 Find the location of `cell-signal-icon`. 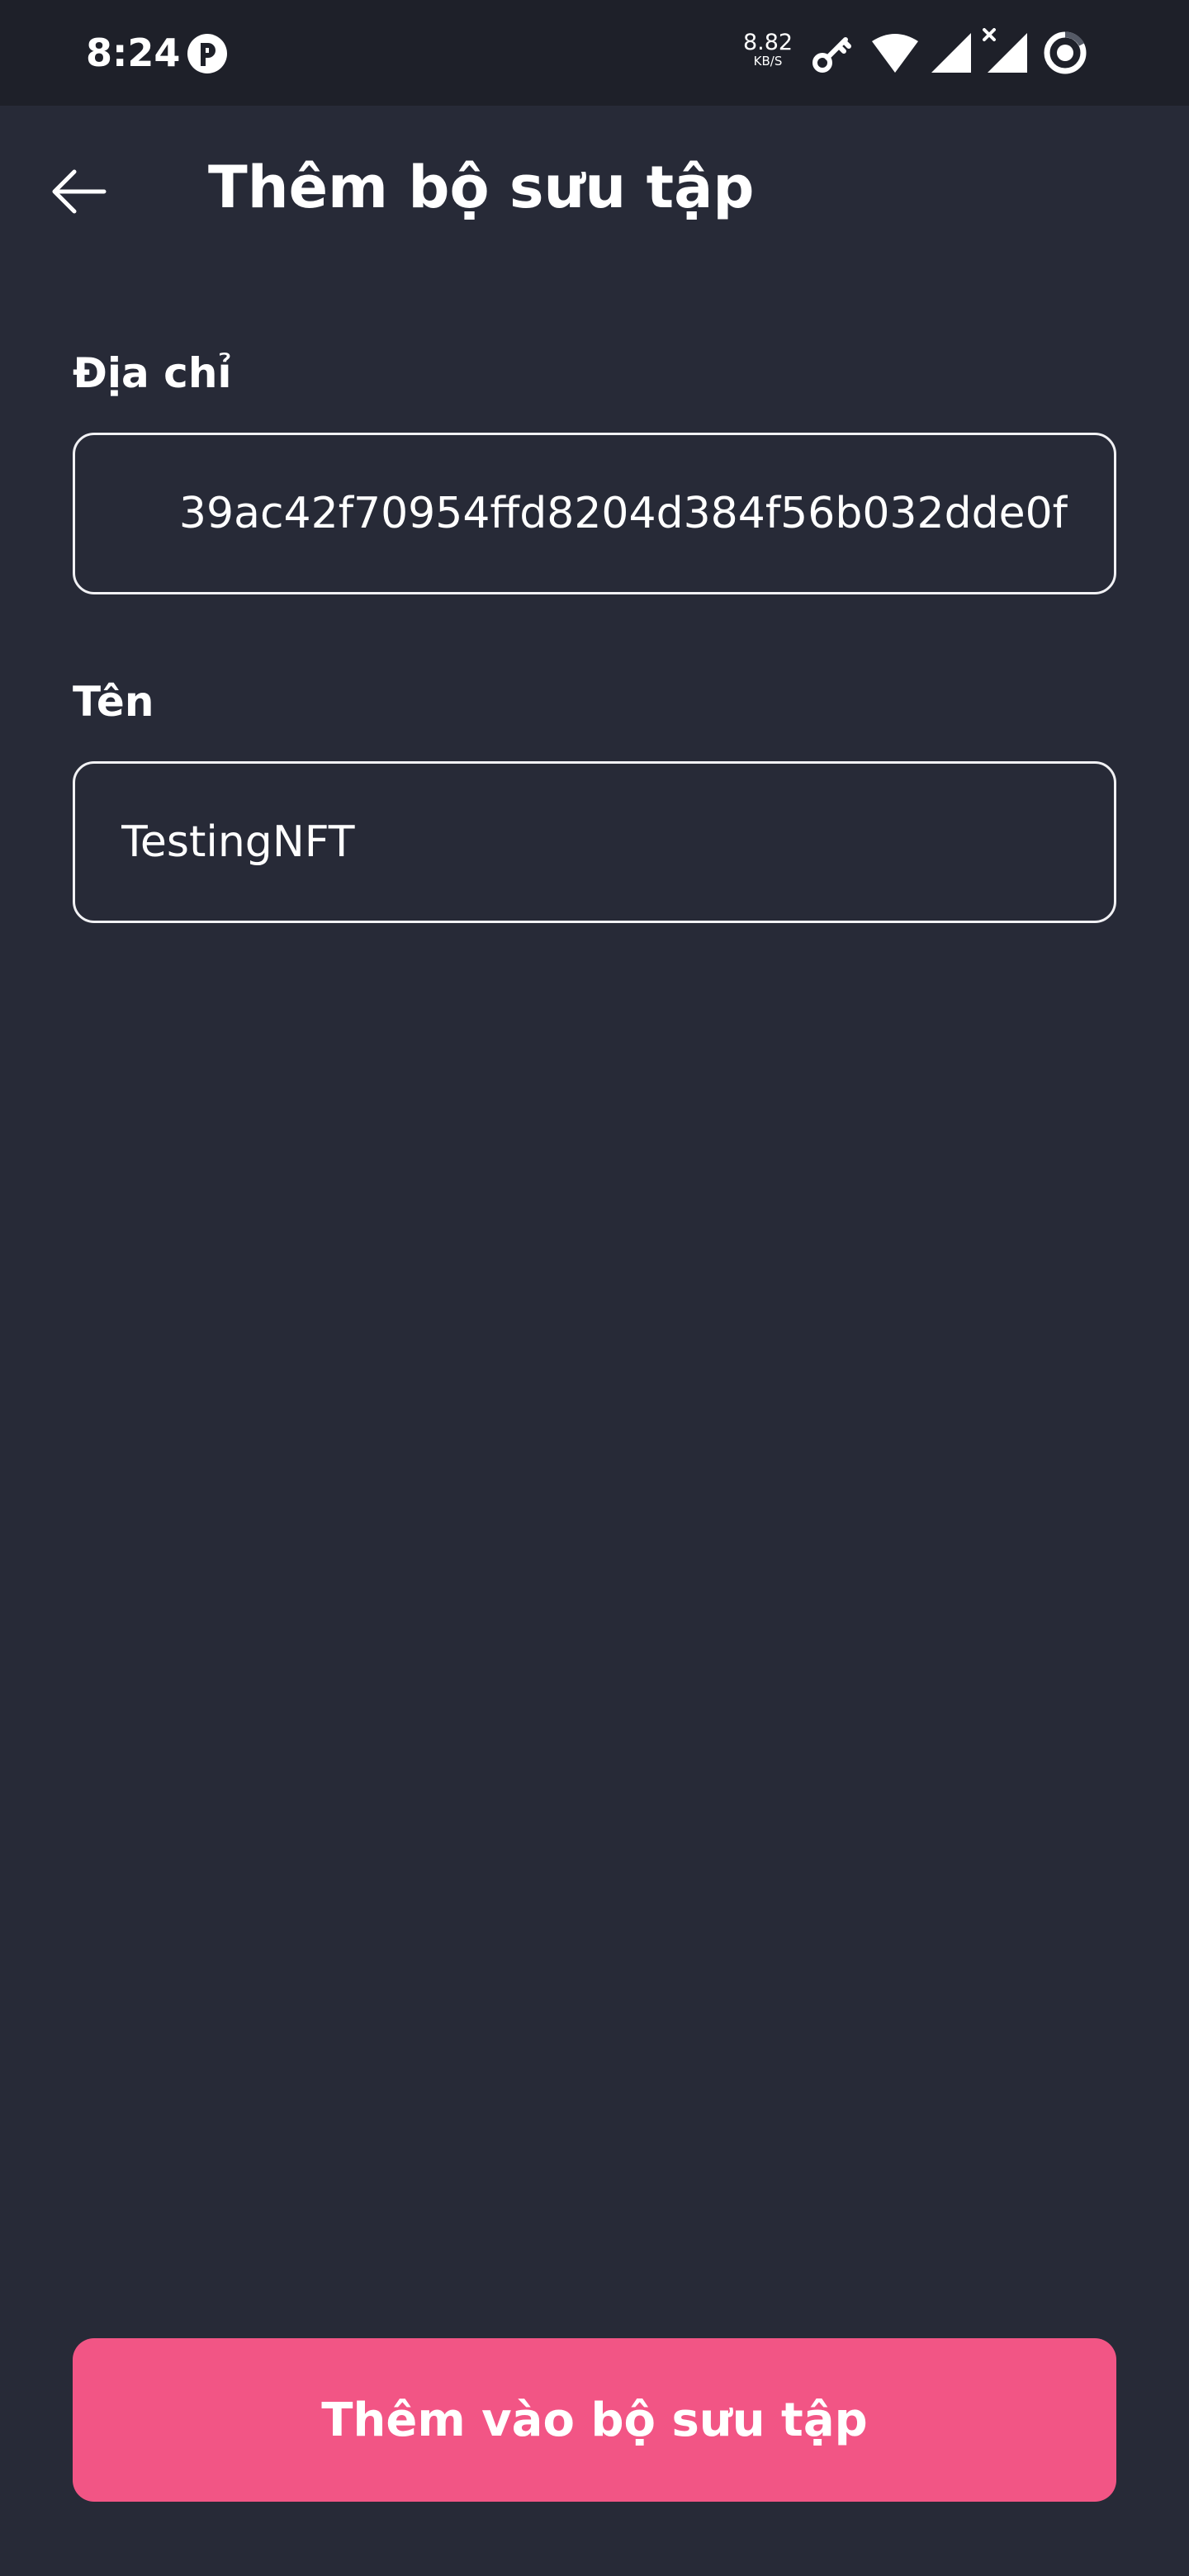

cell-signal-icon is located at coordinates (951, 53).